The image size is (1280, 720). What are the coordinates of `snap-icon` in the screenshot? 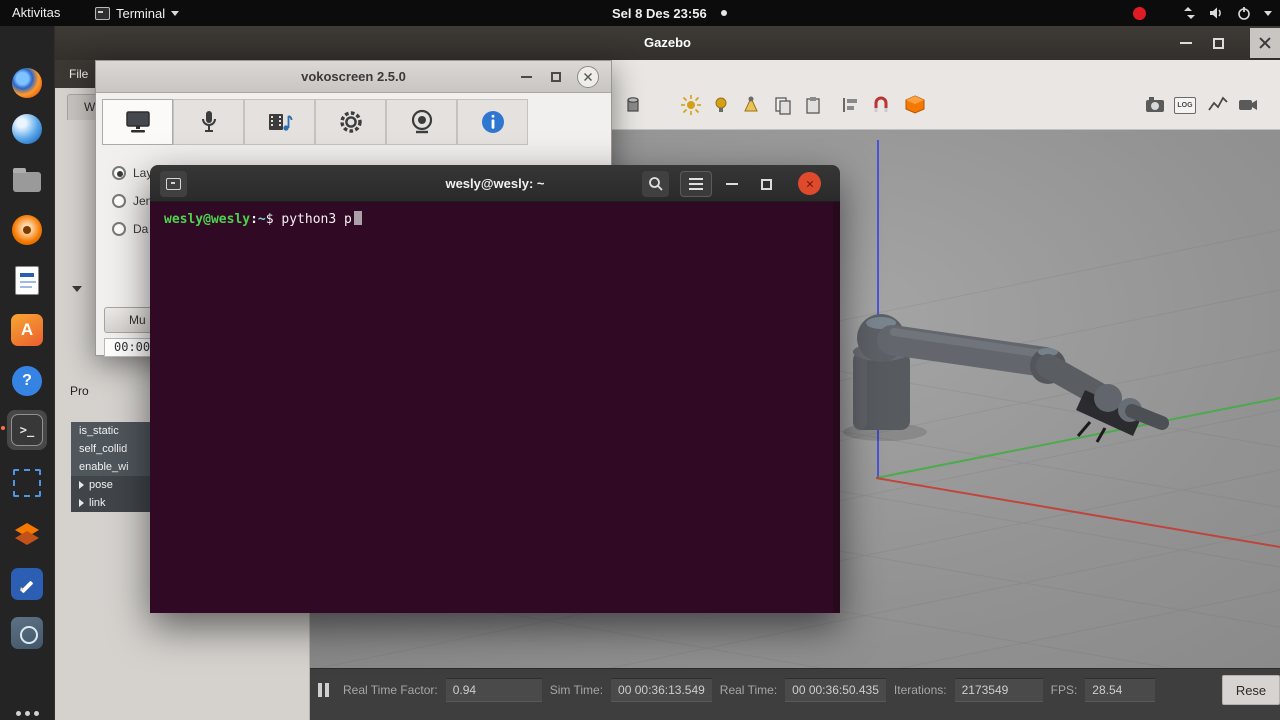 It's located at (881, 105).